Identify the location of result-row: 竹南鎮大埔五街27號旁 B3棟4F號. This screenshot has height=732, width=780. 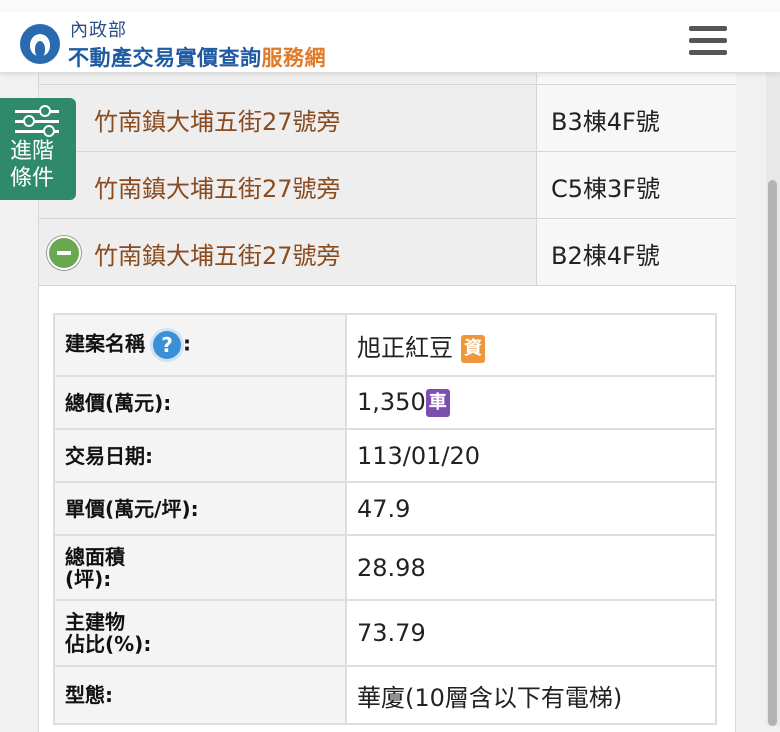
(387, 118).